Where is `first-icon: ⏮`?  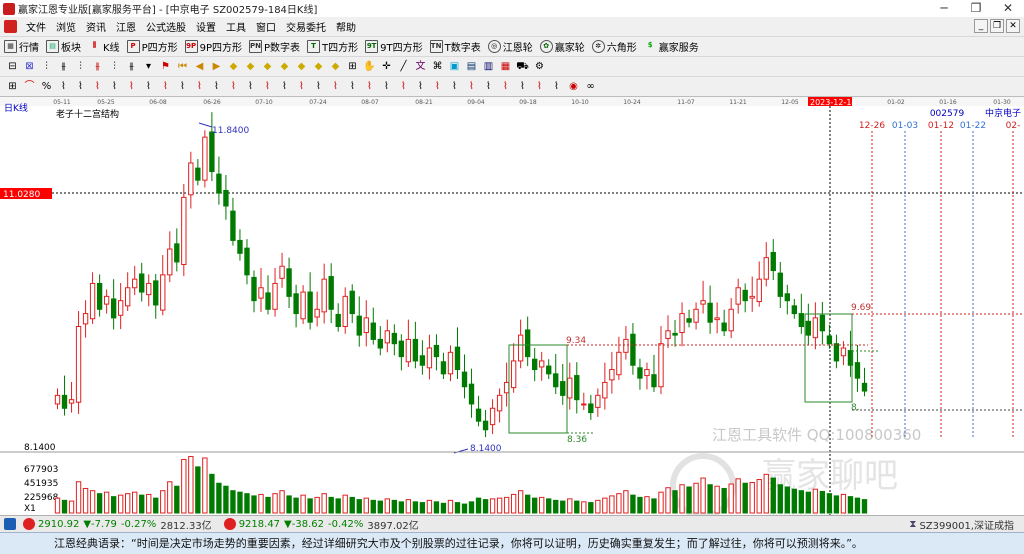 first-icon: ⏮ is located at coordinates (182, 66).